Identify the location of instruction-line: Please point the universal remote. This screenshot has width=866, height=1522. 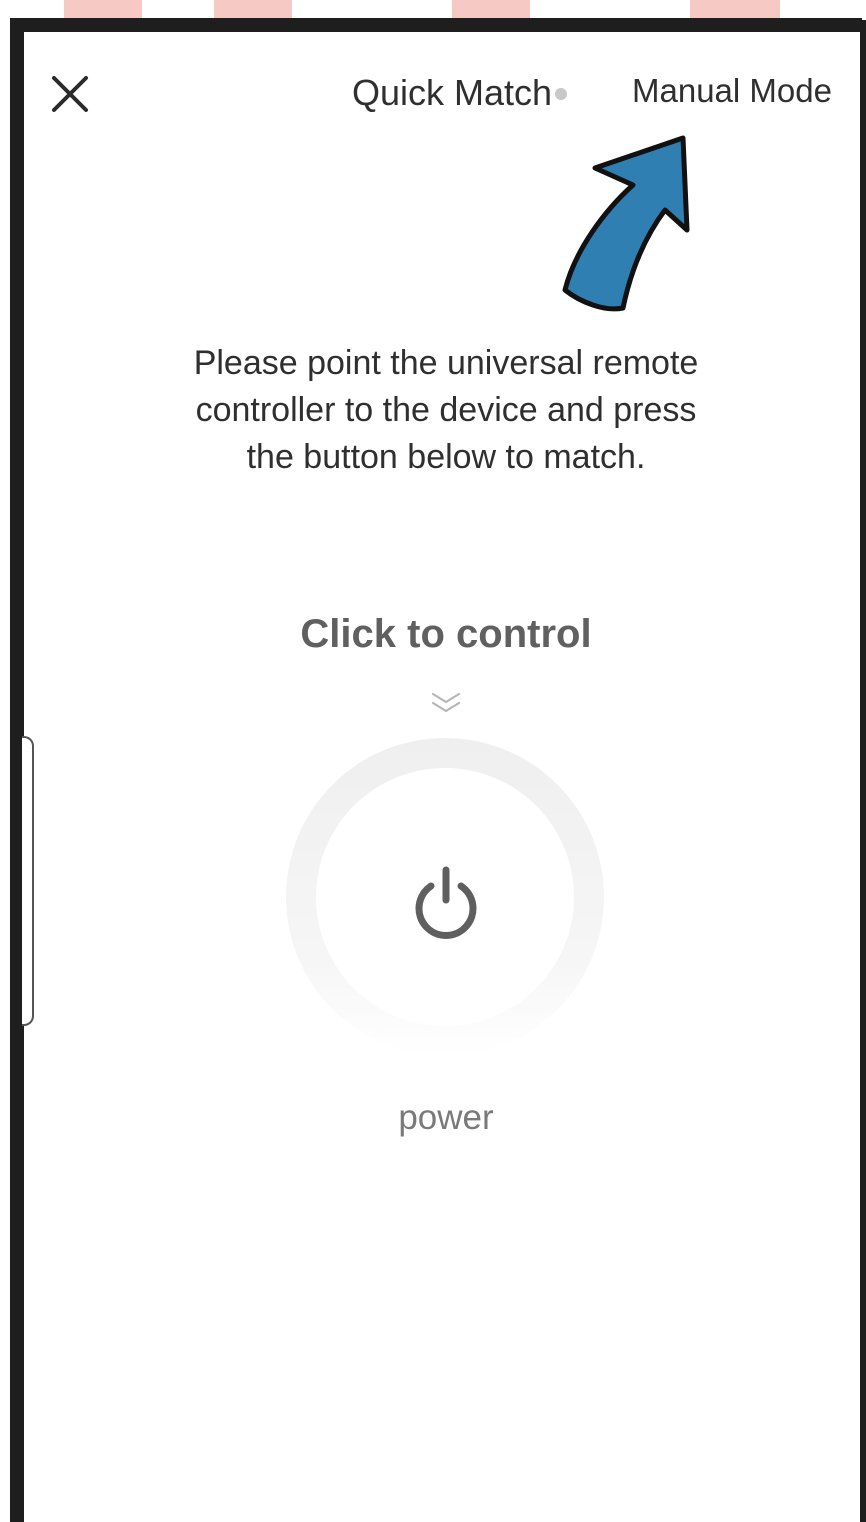
(446, 363).